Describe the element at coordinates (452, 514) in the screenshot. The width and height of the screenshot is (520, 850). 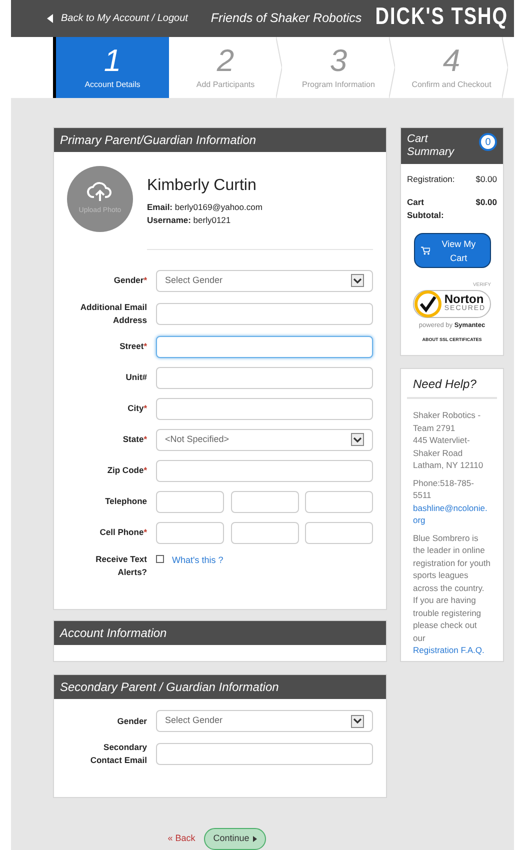
I see `help-email-link: bashline@ncolonie.org` at that location.